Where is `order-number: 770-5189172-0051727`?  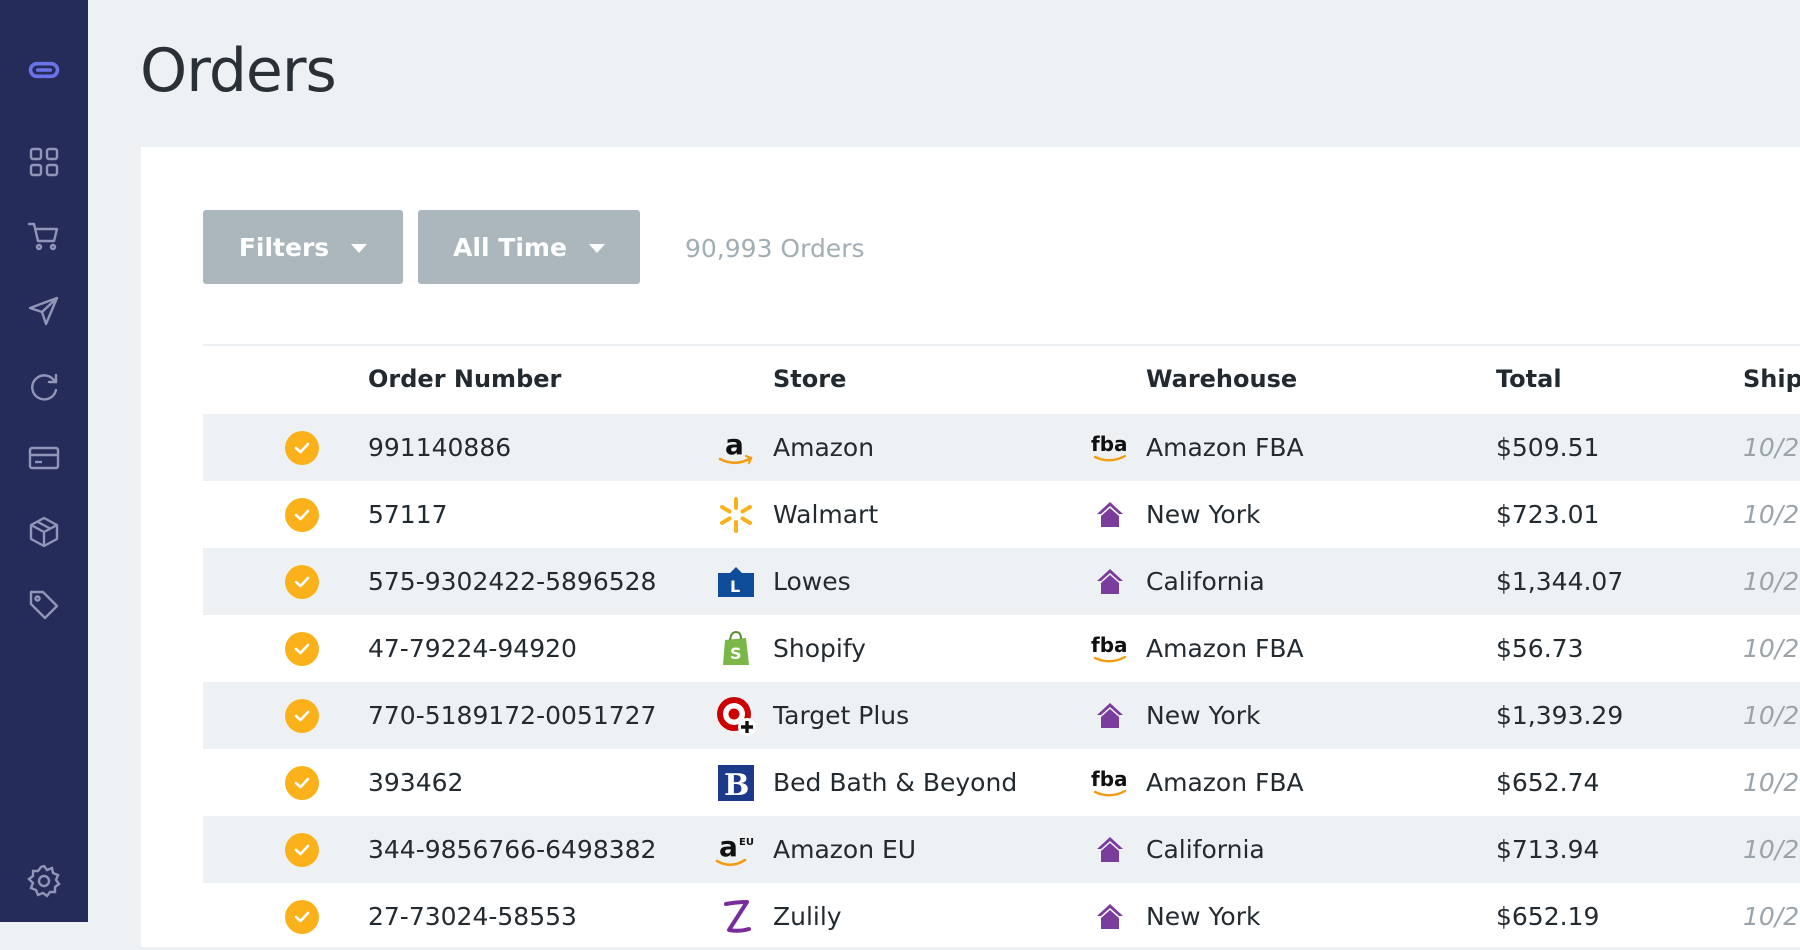
order-number: 770-5189172-0051727 is located at coordinates (512, 715).